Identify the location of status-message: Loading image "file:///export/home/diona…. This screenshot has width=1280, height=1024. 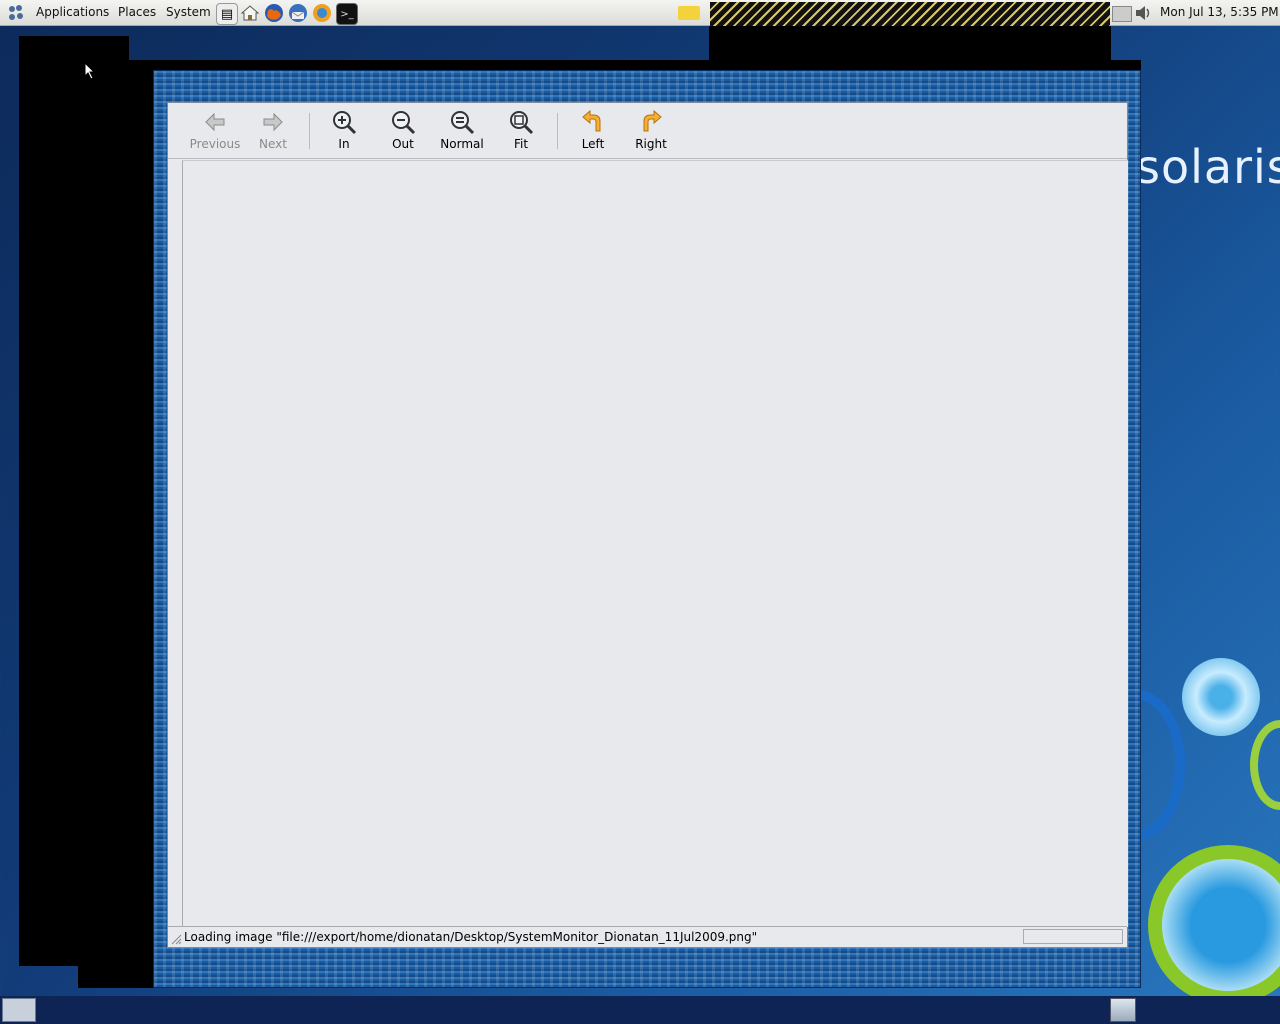
(471, 937).